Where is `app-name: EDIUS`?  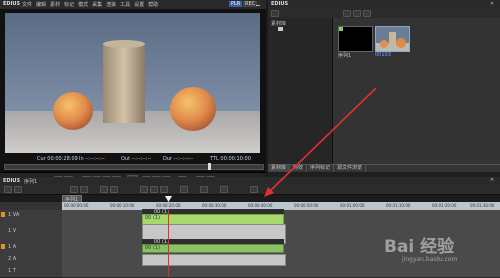 app-name: EDIUS is located at coordinates (12, 4).